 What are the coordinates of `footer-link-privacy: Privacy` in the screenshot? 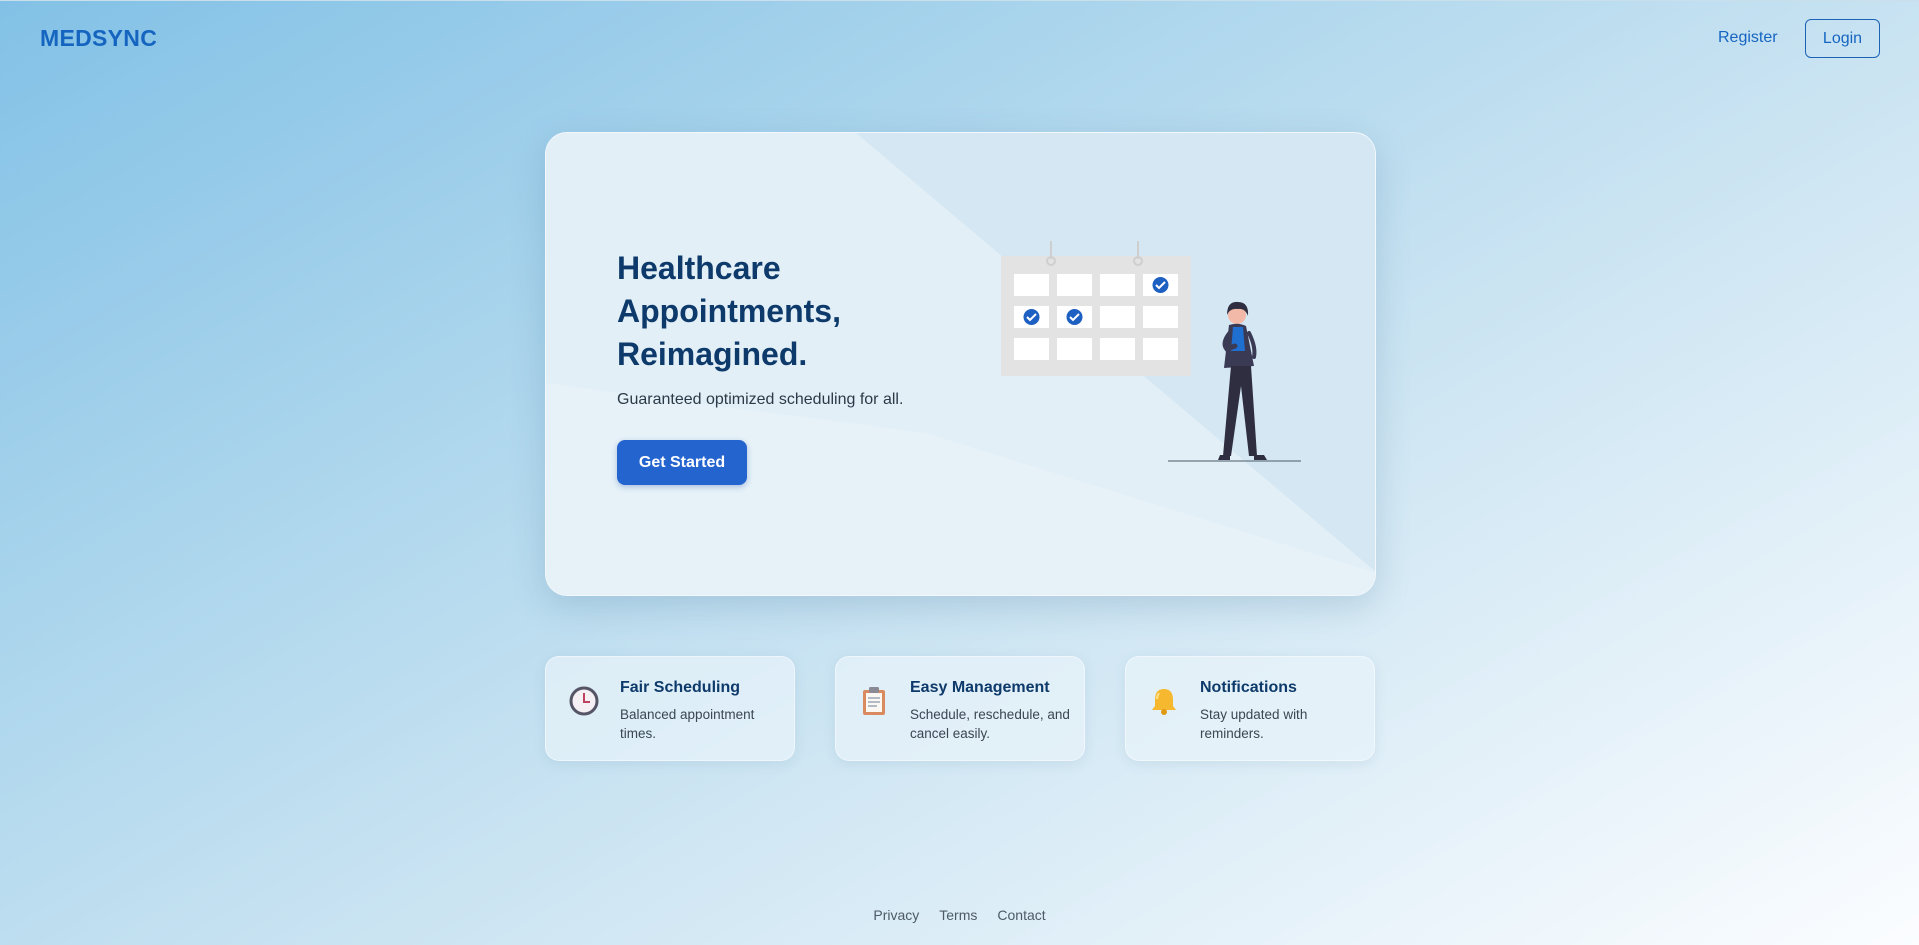 It's located at (896, 915).